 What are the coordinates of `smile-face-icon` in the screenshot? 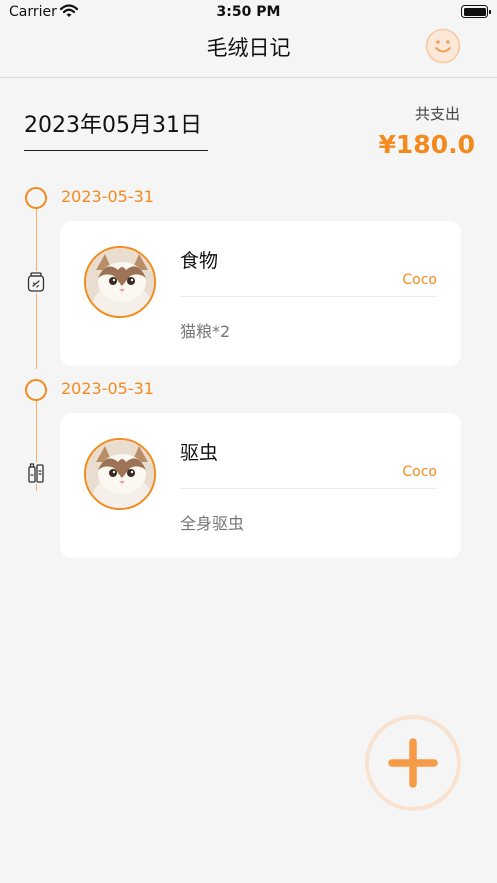 It's located at (443, 46).